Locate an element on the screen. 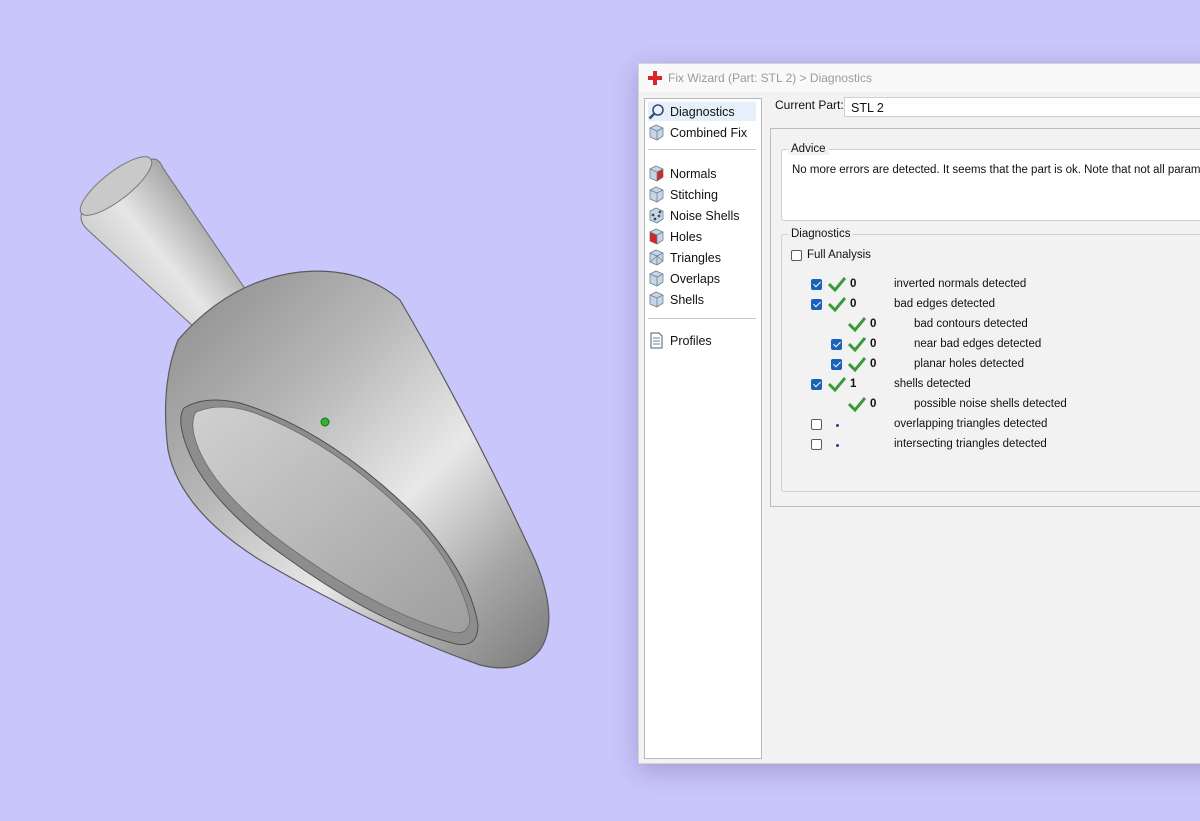 This screenshot has height=821, width=1200. advice-title: Advice is located at coordinates (808, 149).